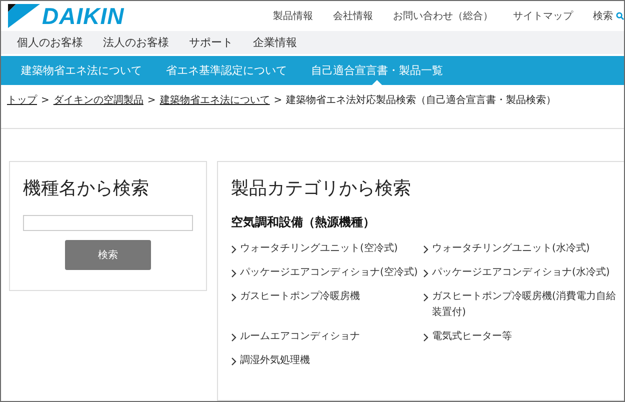  I want to click on header-link: サイトマップ, so click(543, 16).